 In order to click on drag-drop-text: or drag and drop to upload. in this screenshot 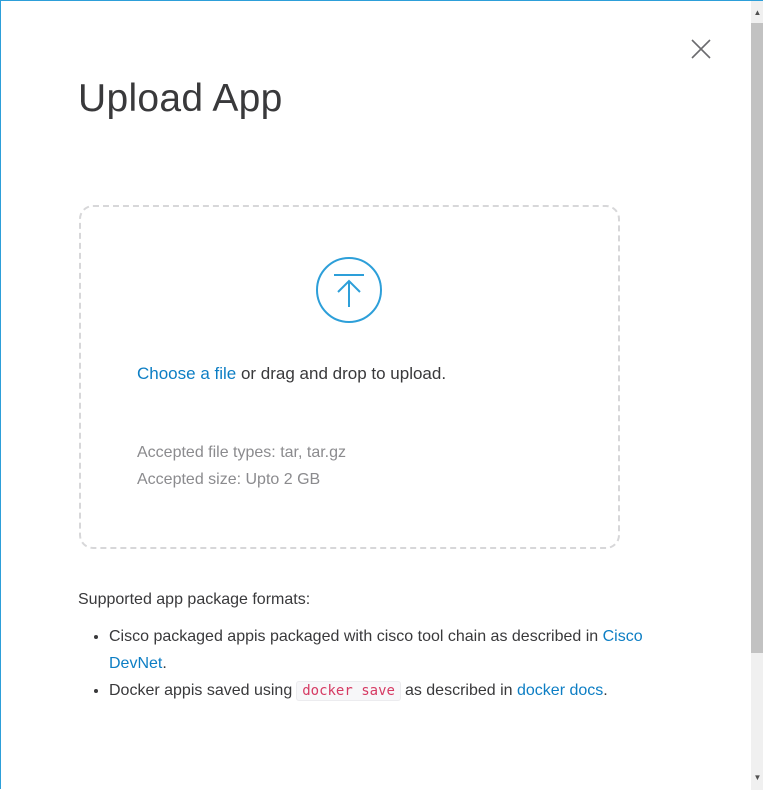, I will do `click(341, 373)`.